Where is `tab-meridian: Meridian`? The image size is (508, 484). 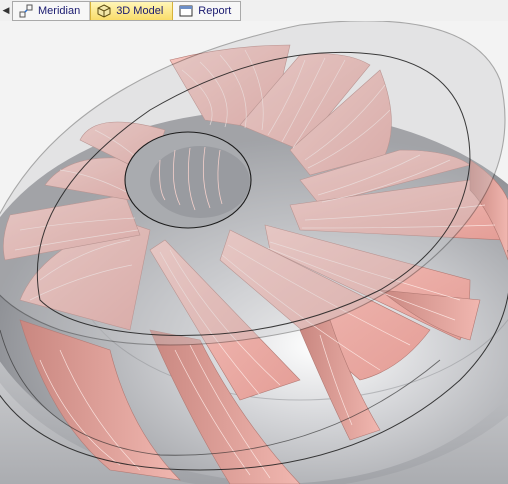 tab-meridian: Meridian is located at coordinates (52, 10).